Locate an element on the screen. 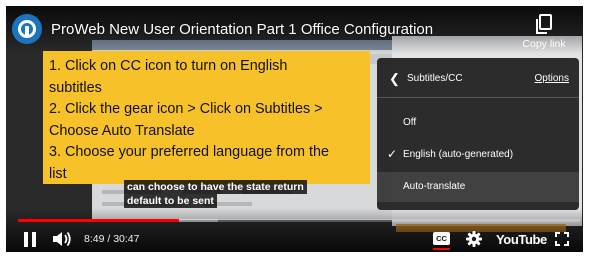 This screenshot has width=589, height=258. fullscreen-icon is located at coordinates (562, 239).